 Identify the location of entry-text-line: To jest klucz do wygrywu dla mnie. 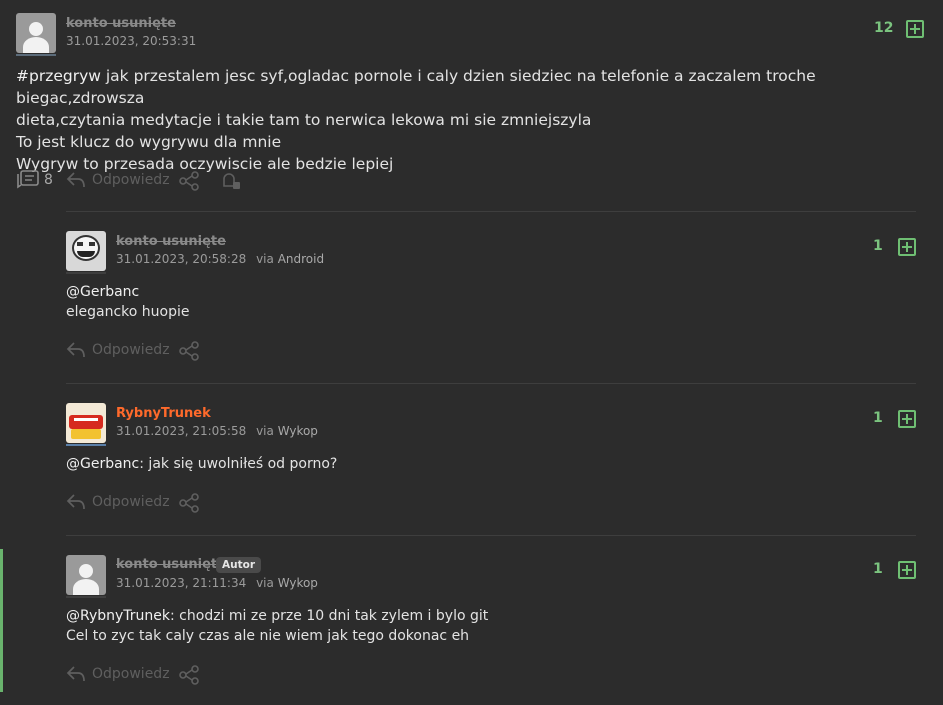
(149, 142).